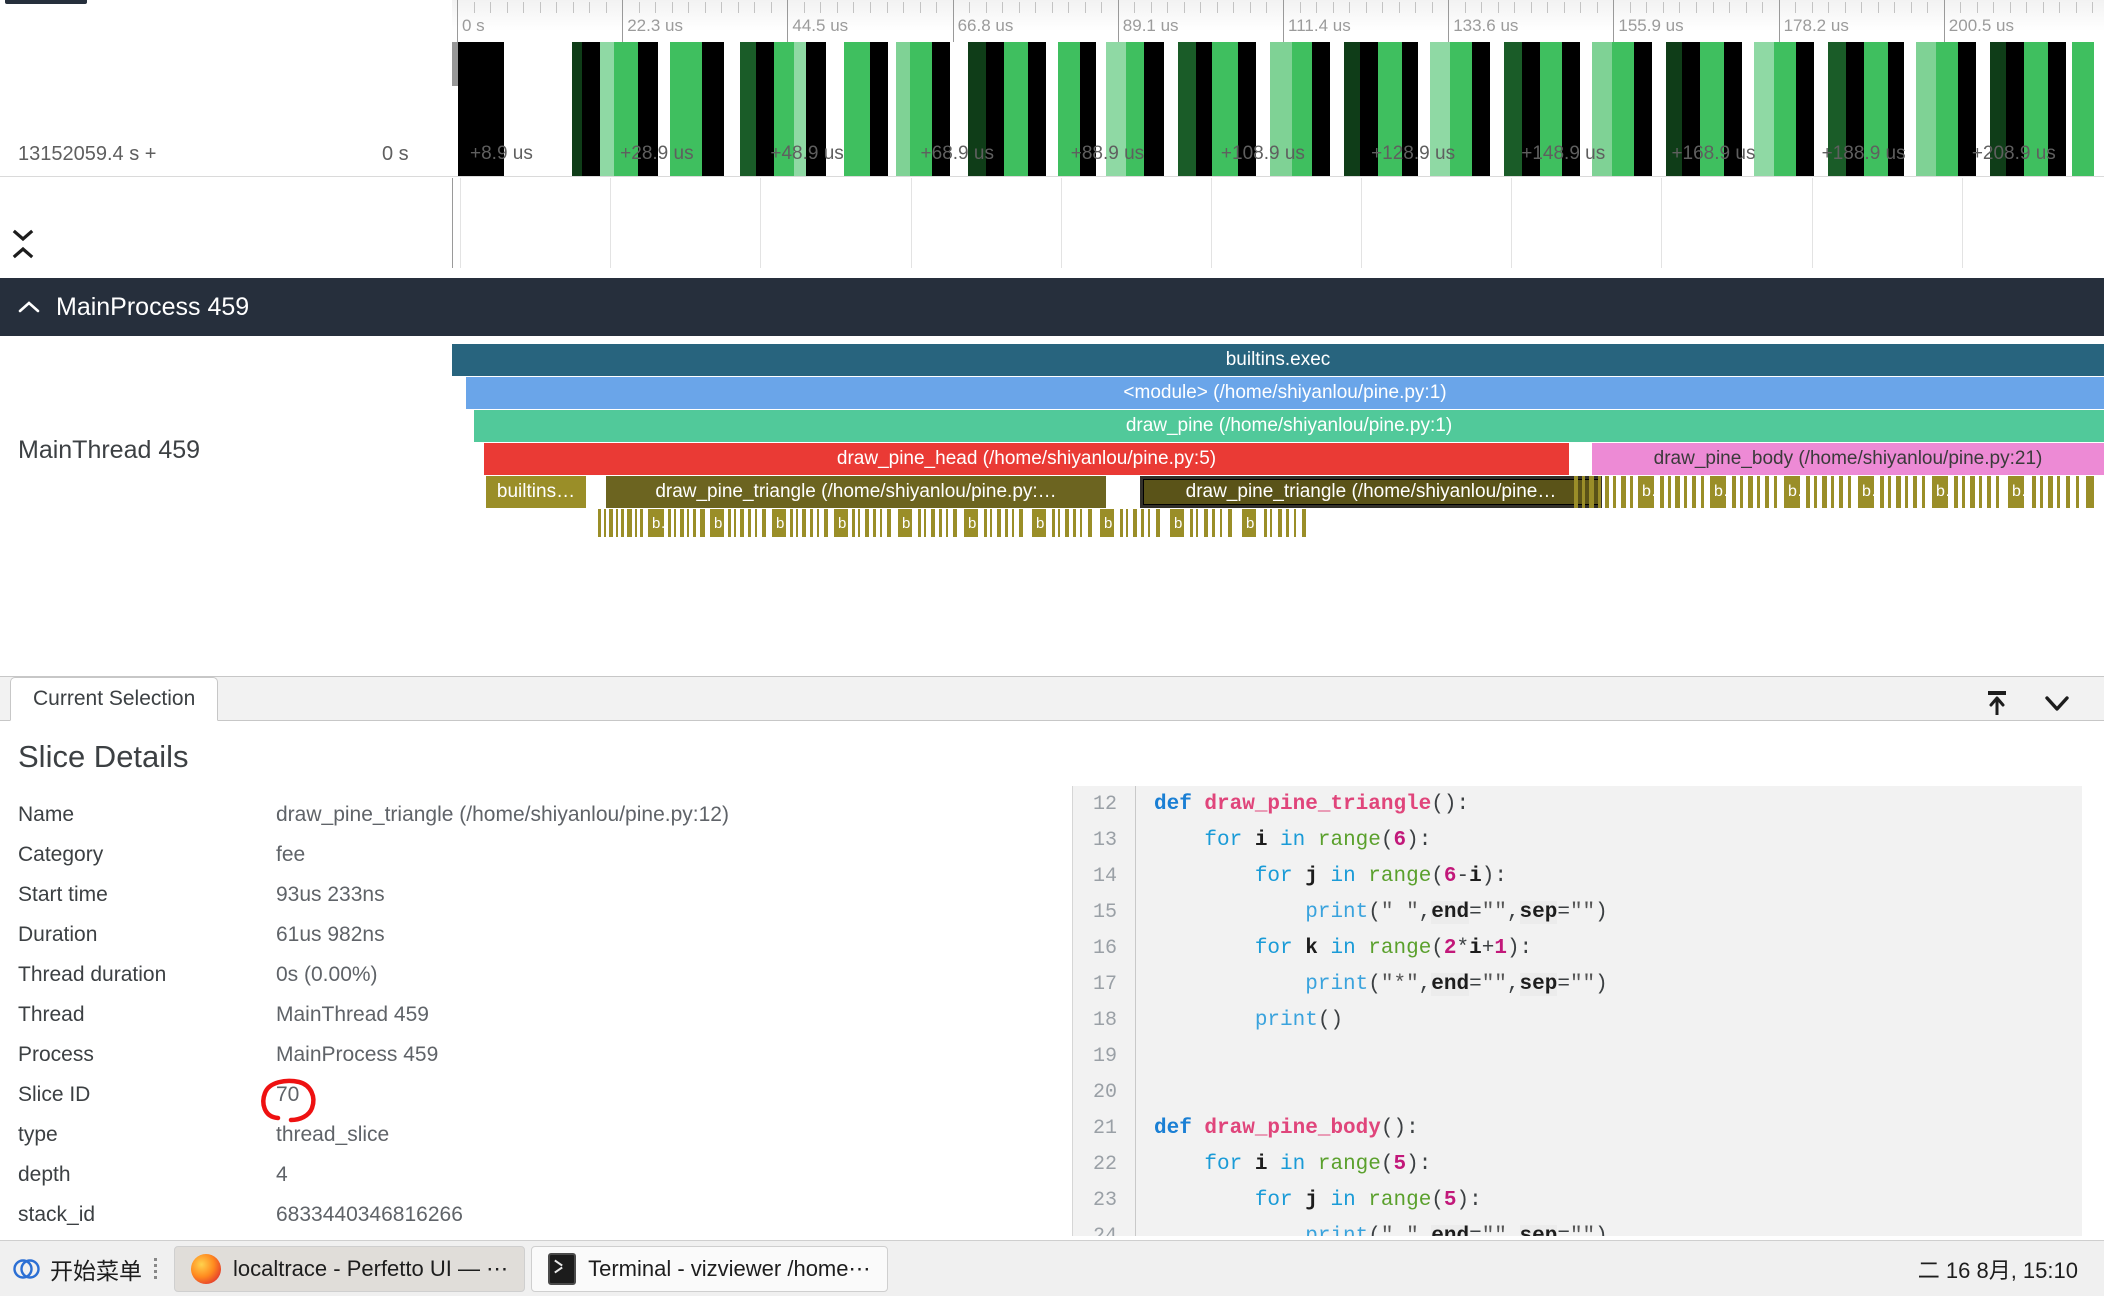 The height and width of the screenshot is (1296, 2104). What do you see at coordinates (350, 1268) in the screenshot?
I see `taskbar-window-button: localtrace - Perfetto UI — ⋯` at bounding box center [350, 1268].